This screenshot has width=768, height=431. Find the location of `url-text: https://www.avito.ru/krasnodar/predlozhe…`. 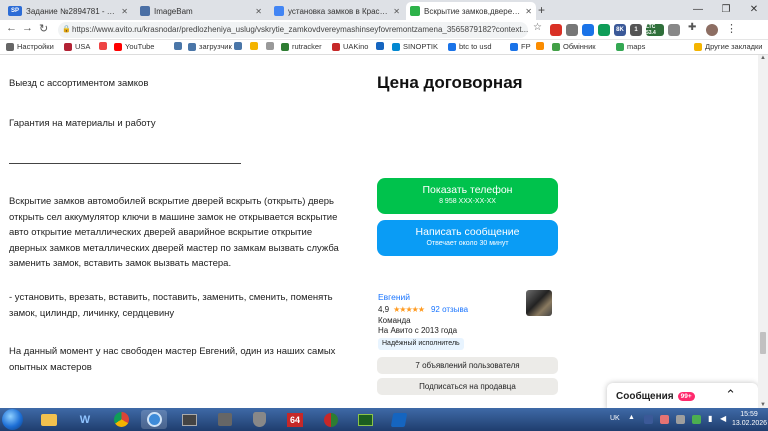

url-text: https://www.avito.ru/krasnodar/predlozhe… is located at coordinates (300, 29).